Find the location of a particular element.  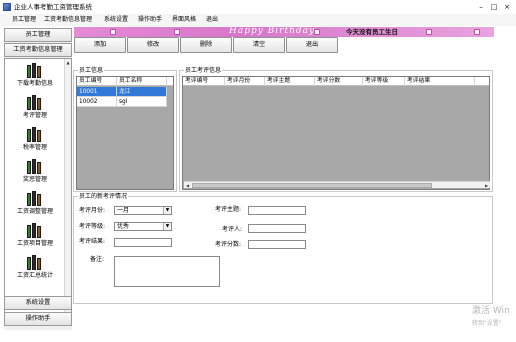

sidebar-item-salary-items: 工资项目管理 is located at coordinates (35, 239).